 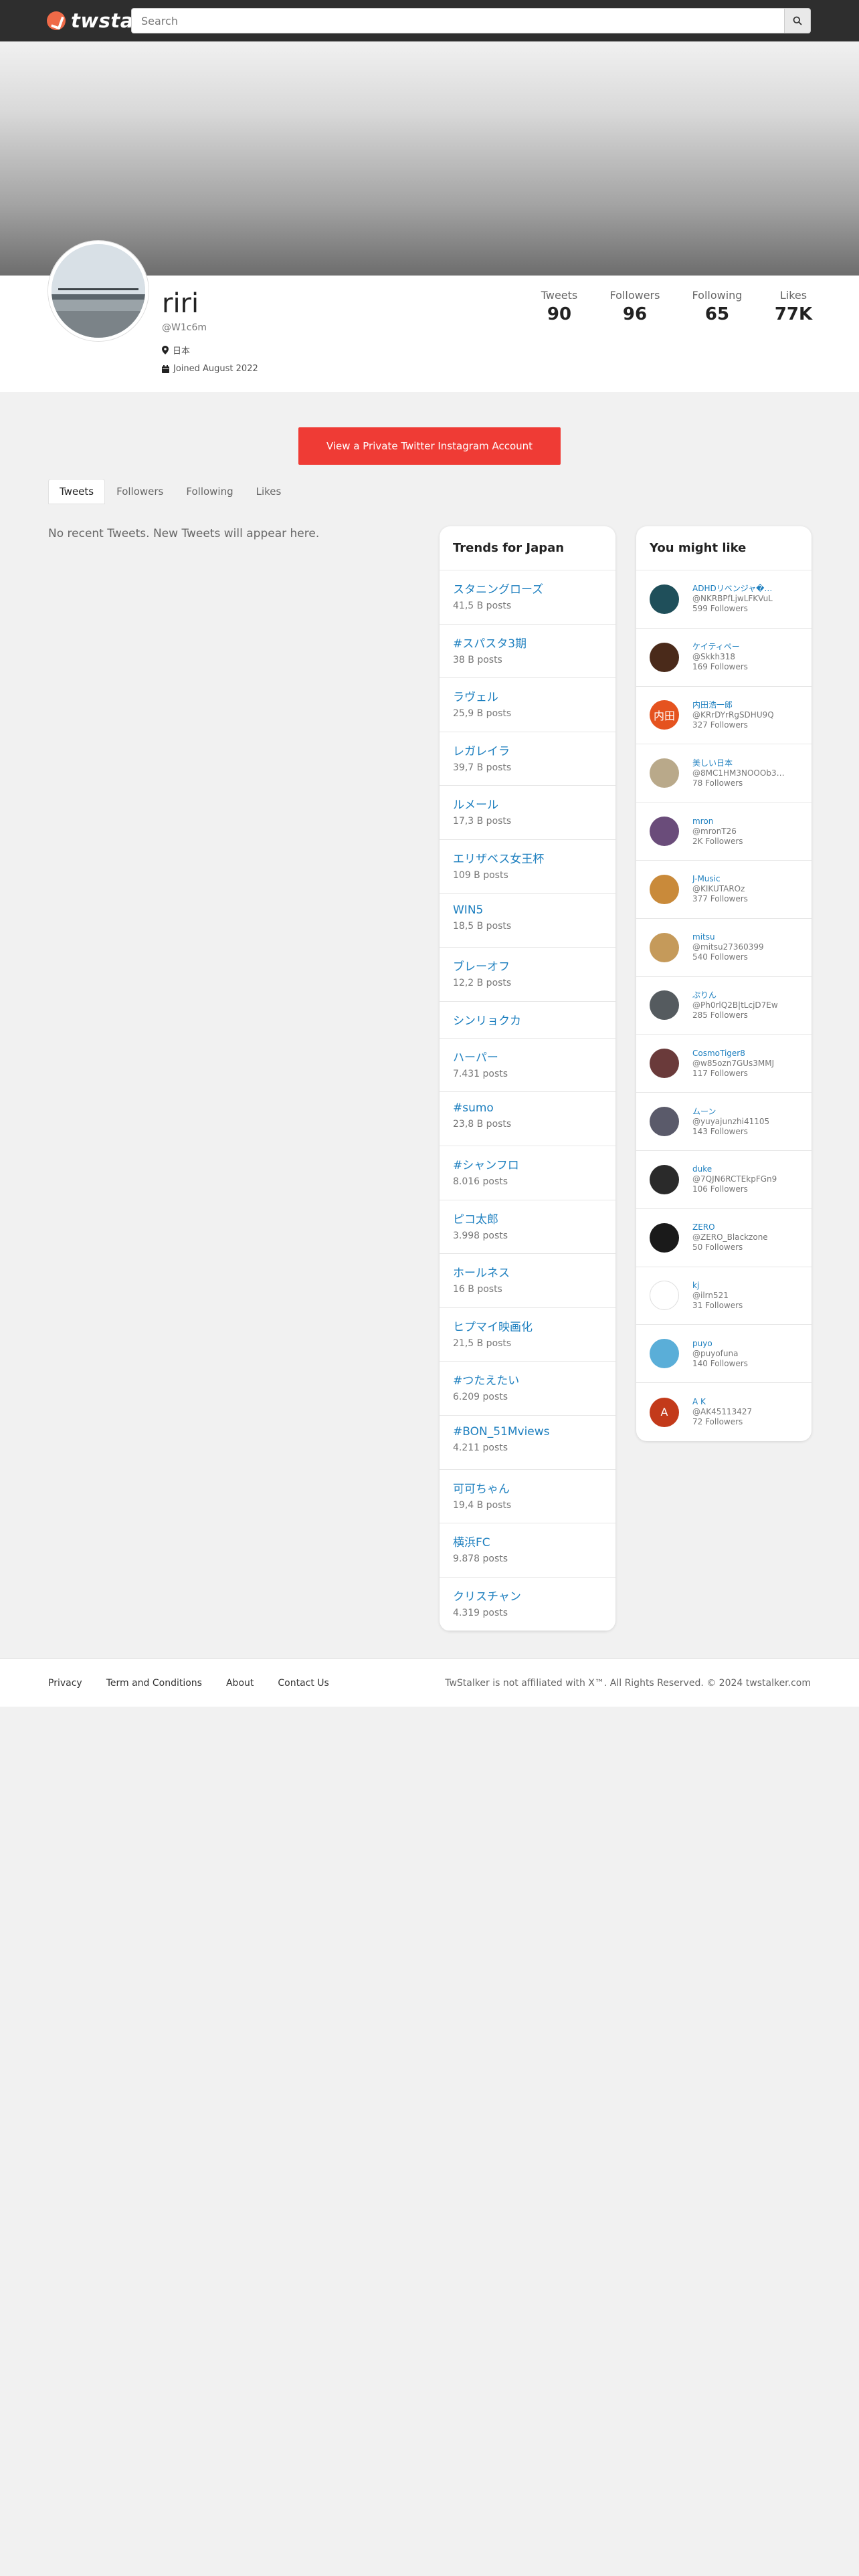 What do you see at coordinates (664, 715) in the screenshot?
I see `user-avatar: 内田` at bounding box center [664, 715].